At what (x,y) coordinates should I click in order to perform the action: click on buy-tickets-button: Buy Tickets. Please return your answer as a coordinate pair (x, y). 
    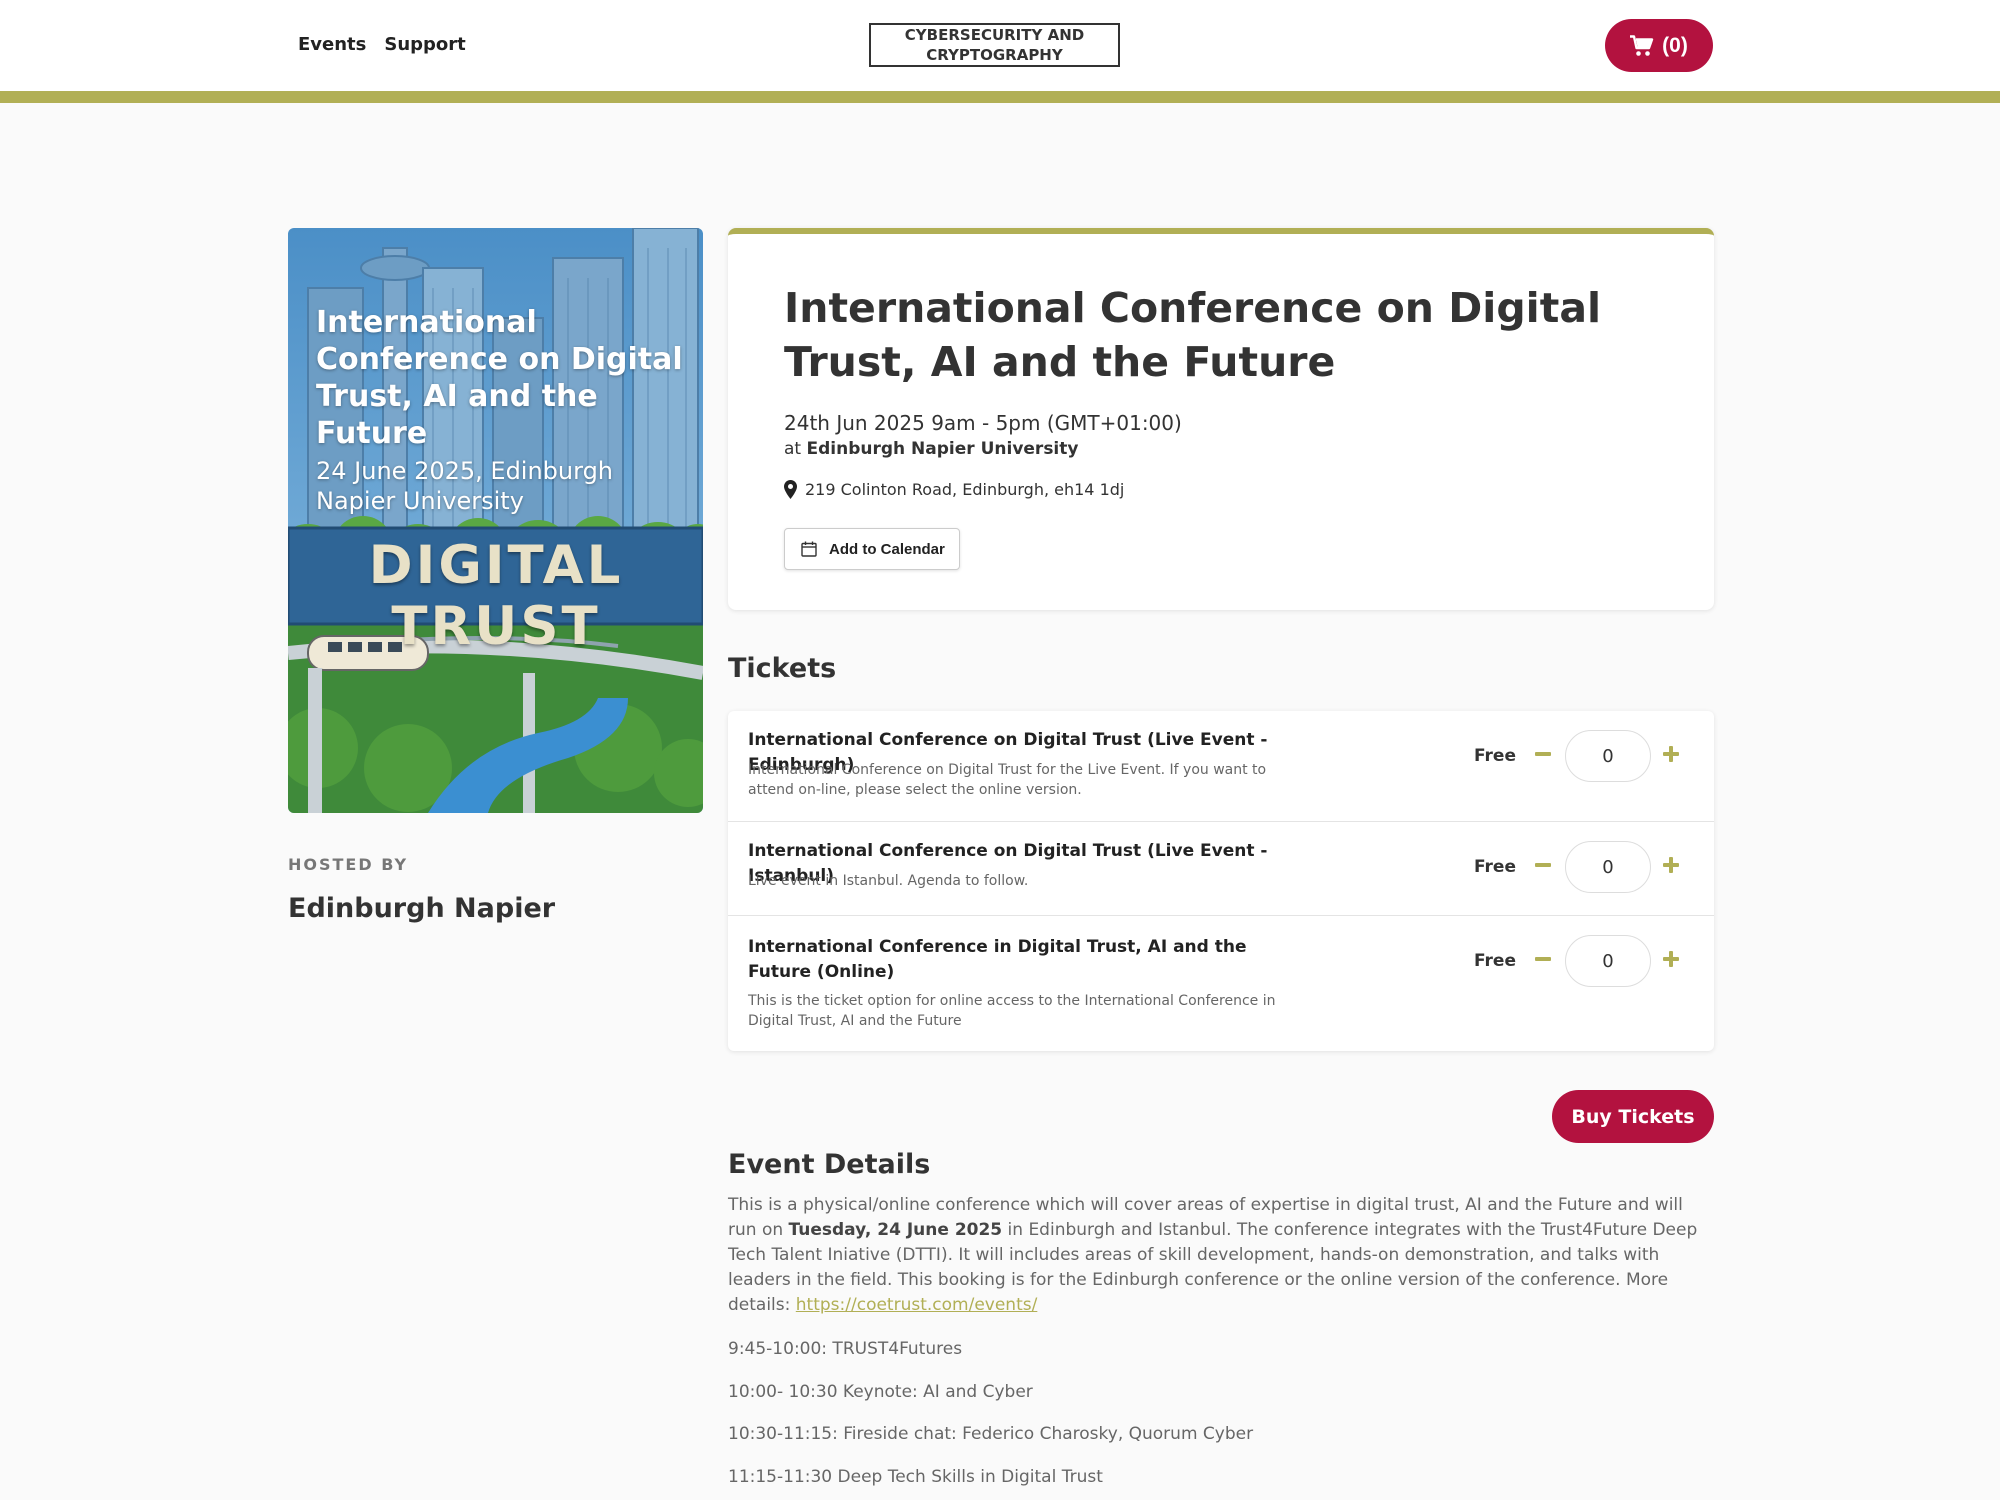
    Looking at the image, I should click on (1633, 1116).